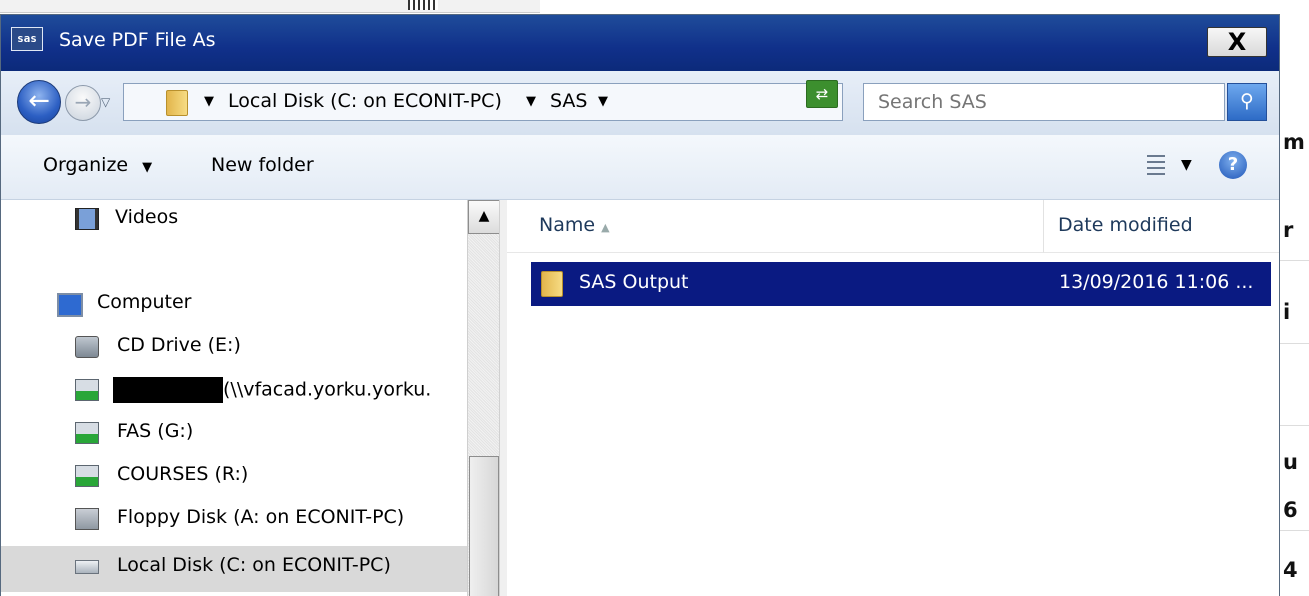 This screenshot has width=1309, height=596. What do you see at coordinates (1290, 570) in the screenshot?
I see `bg-fragment: 4` at bounding box center [1290, 570].